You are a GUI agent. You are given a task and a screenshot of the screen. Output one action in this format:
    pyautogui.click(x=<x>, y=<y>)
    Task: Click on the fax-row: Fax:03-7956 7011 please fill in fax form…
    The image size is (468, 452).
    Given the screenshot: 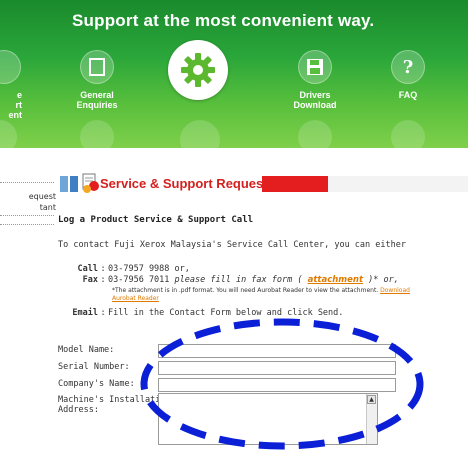 What is the action you would take?
    pyautogui.click(x=231, y=280)
    